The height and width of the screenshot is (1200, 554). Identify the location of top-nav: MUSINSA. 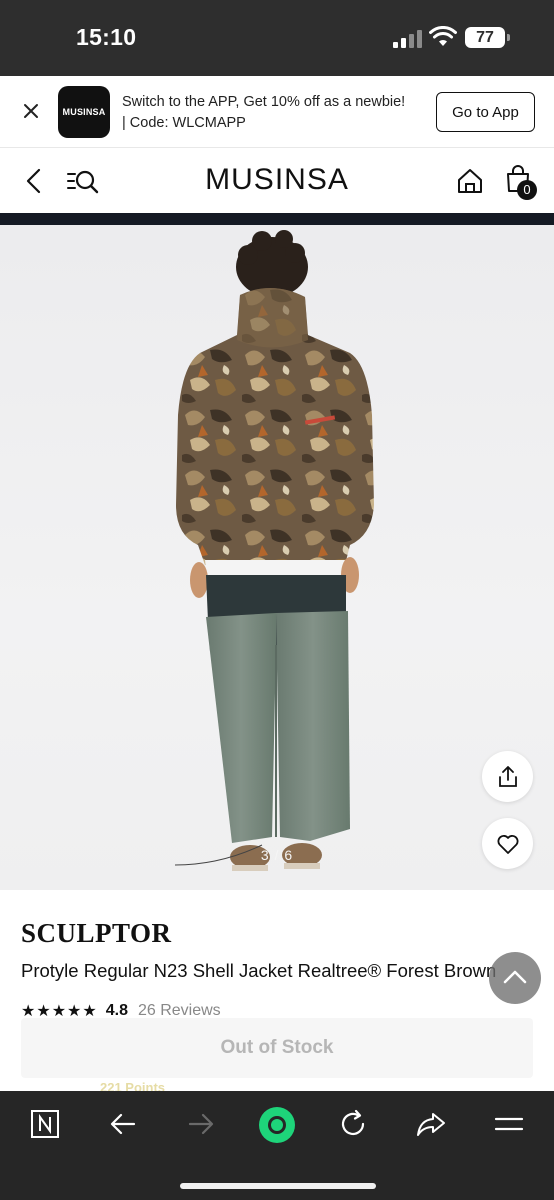
(277, 181).